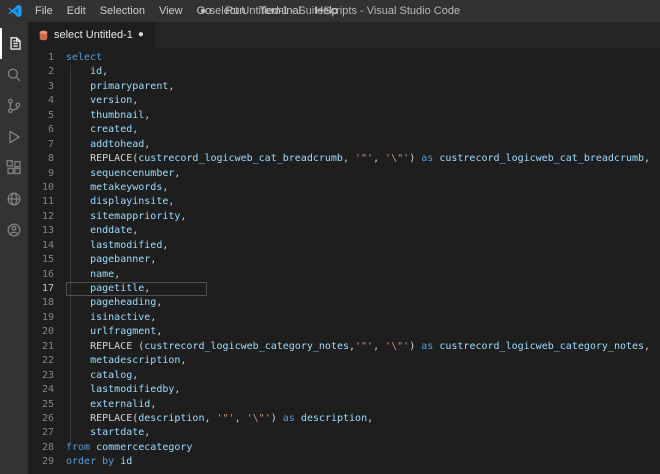  Describe the element at coordinates (47, 448) in the screenshot. I see `line-number: 28` at that location.